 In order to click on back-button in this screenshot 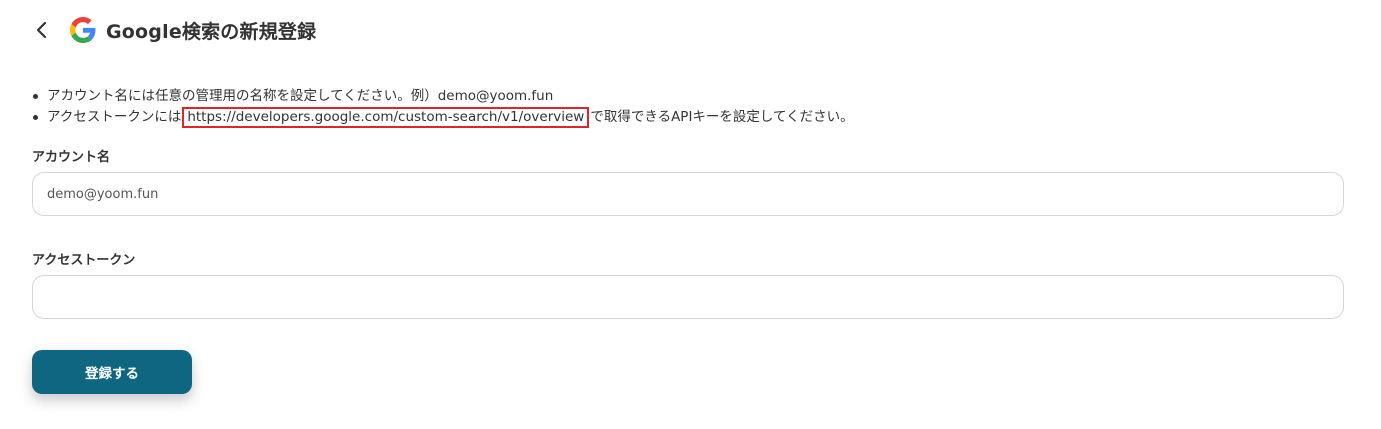, I will do `click(42, 30)`.